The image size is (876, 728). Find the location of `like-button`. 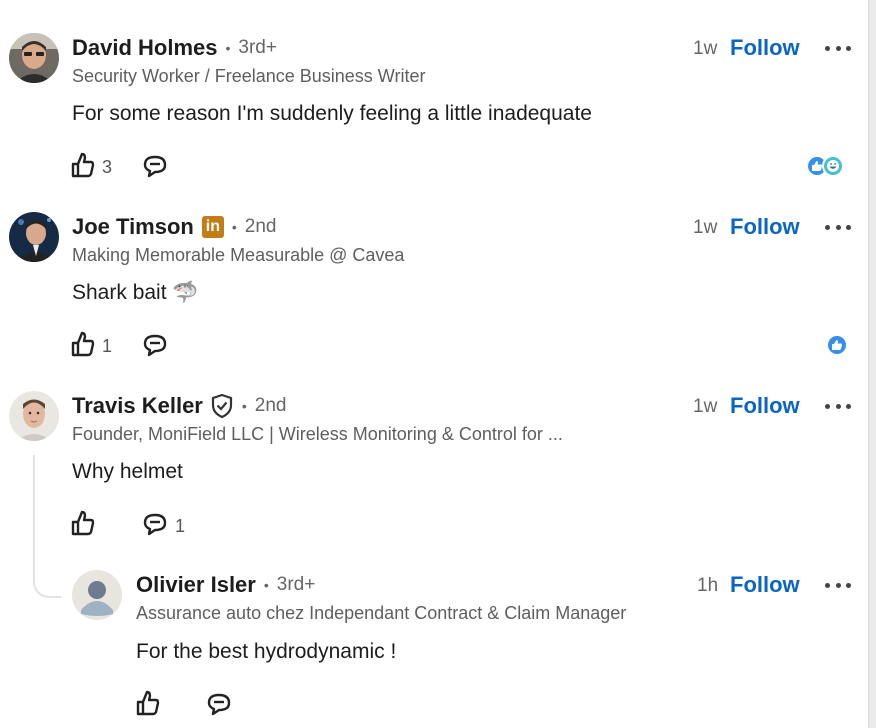

like-button is located at coordinates (148, 705).